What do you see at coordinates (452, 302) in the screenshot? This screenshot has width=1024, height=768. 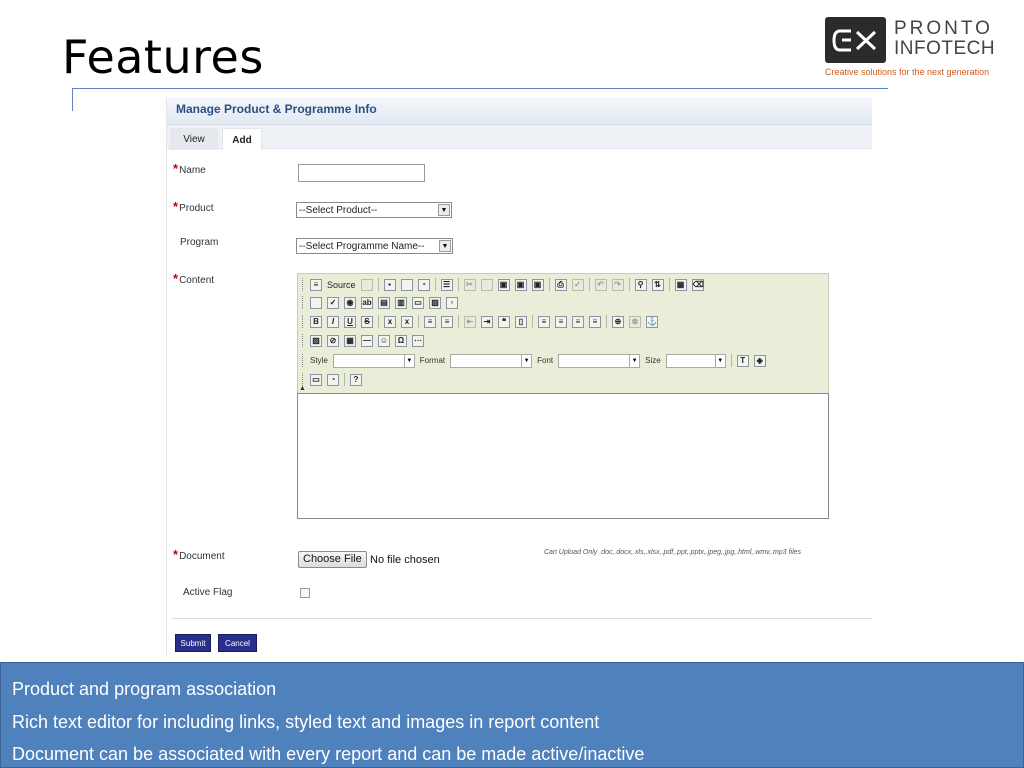 I see `hidden-field-icon: ▫` at bounding box center [452, 302].